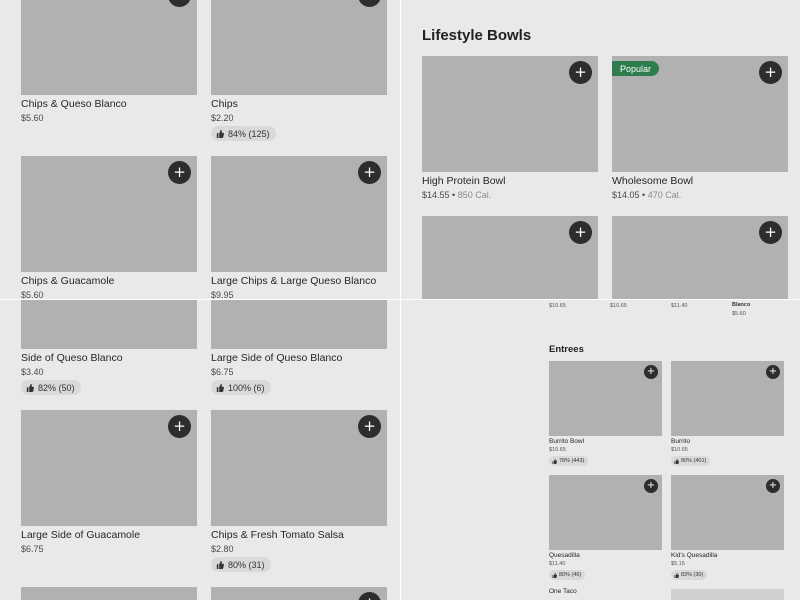 The height and width of the screenshot is (600, 800). What do you see at coordinates (246, 387) in the screenshot?
I see `rating-text: 100% (6)` at bounding box center [246, 387].